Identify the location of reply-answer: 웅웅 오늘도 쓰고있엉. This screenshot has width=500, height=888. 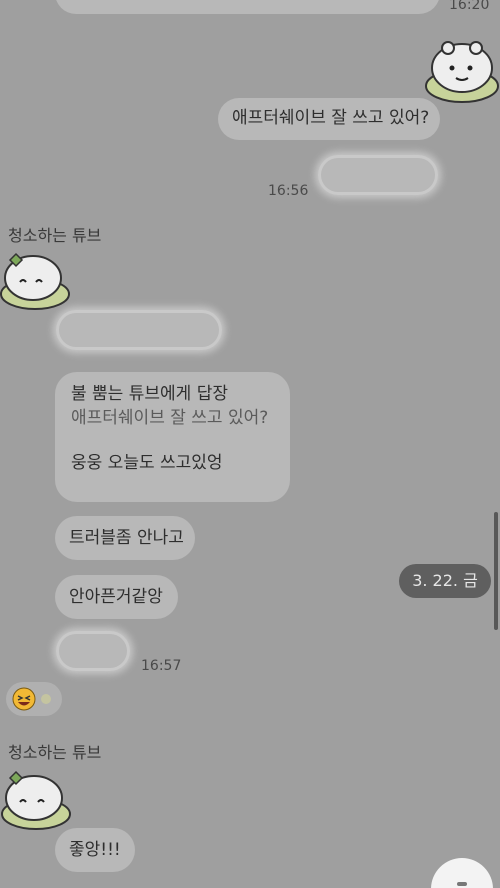
(147, 462).